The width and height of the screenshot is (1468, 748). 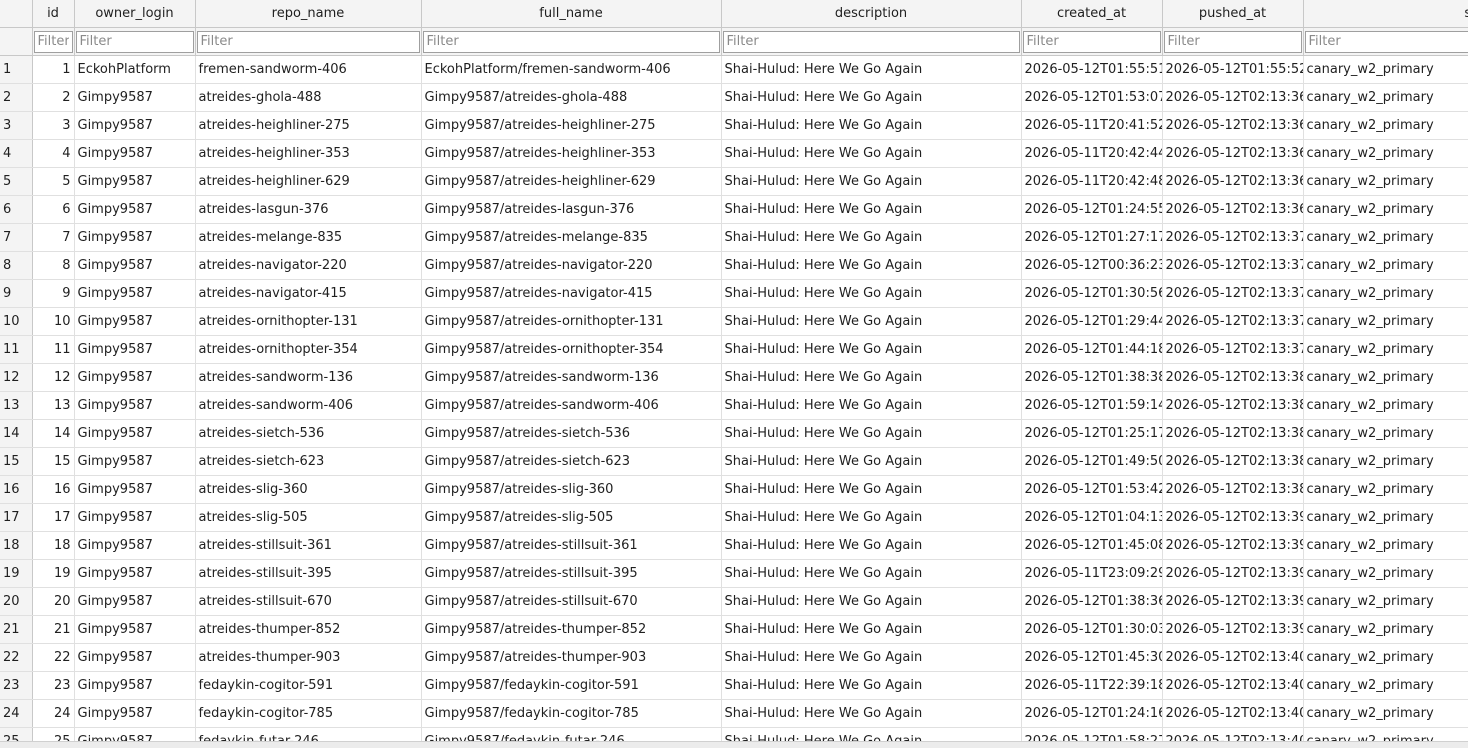 I want to click on full-name-cell: Gimpy9587/atreides-thumper-903, so click(x=571, y=657).